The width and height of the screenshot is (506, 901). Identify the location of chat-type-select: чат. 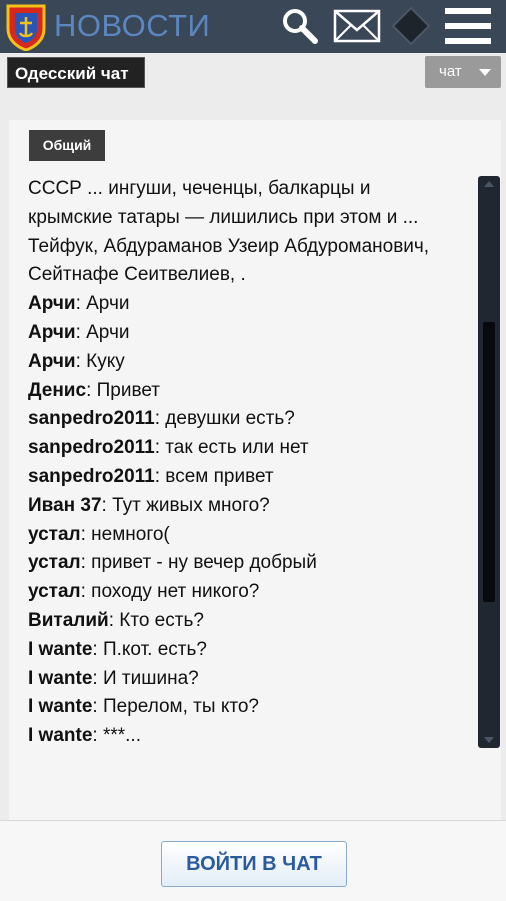
(463, 72).